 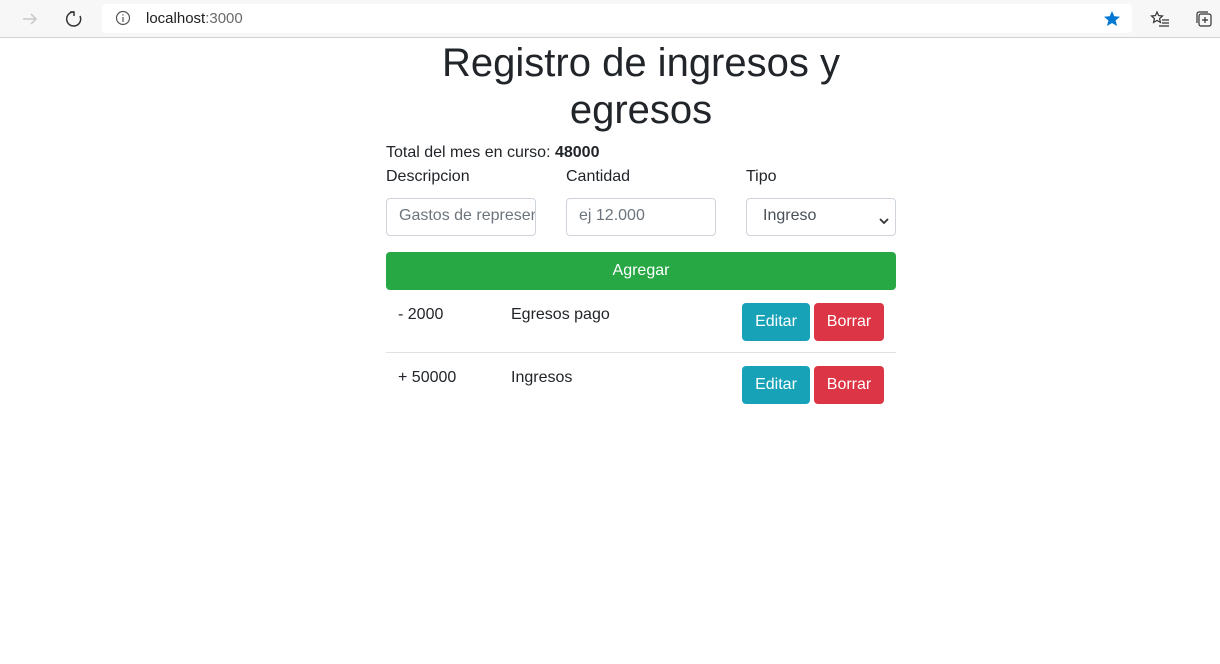 I want to click on tipo-selected-value: Ingreso, so click(x=790, y=215).